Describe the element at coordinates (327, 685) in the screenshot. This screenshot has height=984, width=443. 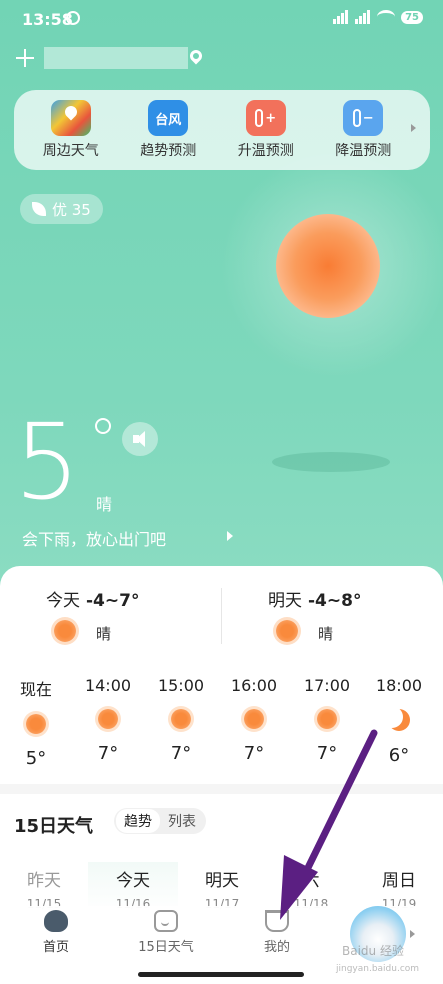
I see `hour-time: 17:00` at that location.